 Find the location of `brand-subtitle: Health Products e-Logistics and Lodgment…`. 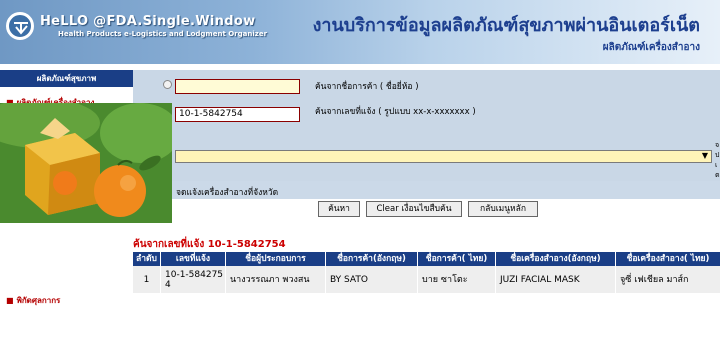

brand-subtitle: Health Products e-Logistics and Lodgment… is located at coordinates (163, 34).